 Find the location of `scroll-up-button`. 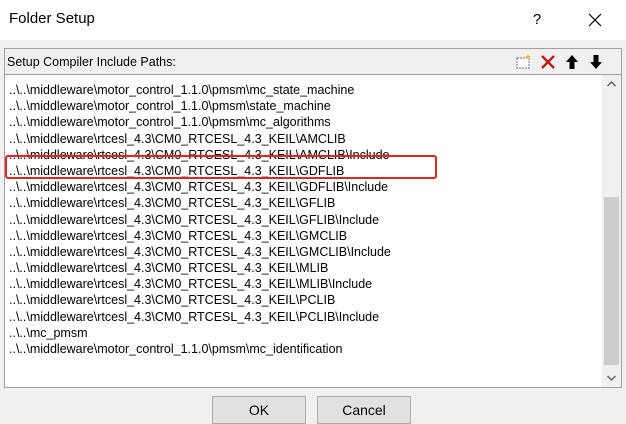

scroll-up-button is located at coordinates (611, 84).